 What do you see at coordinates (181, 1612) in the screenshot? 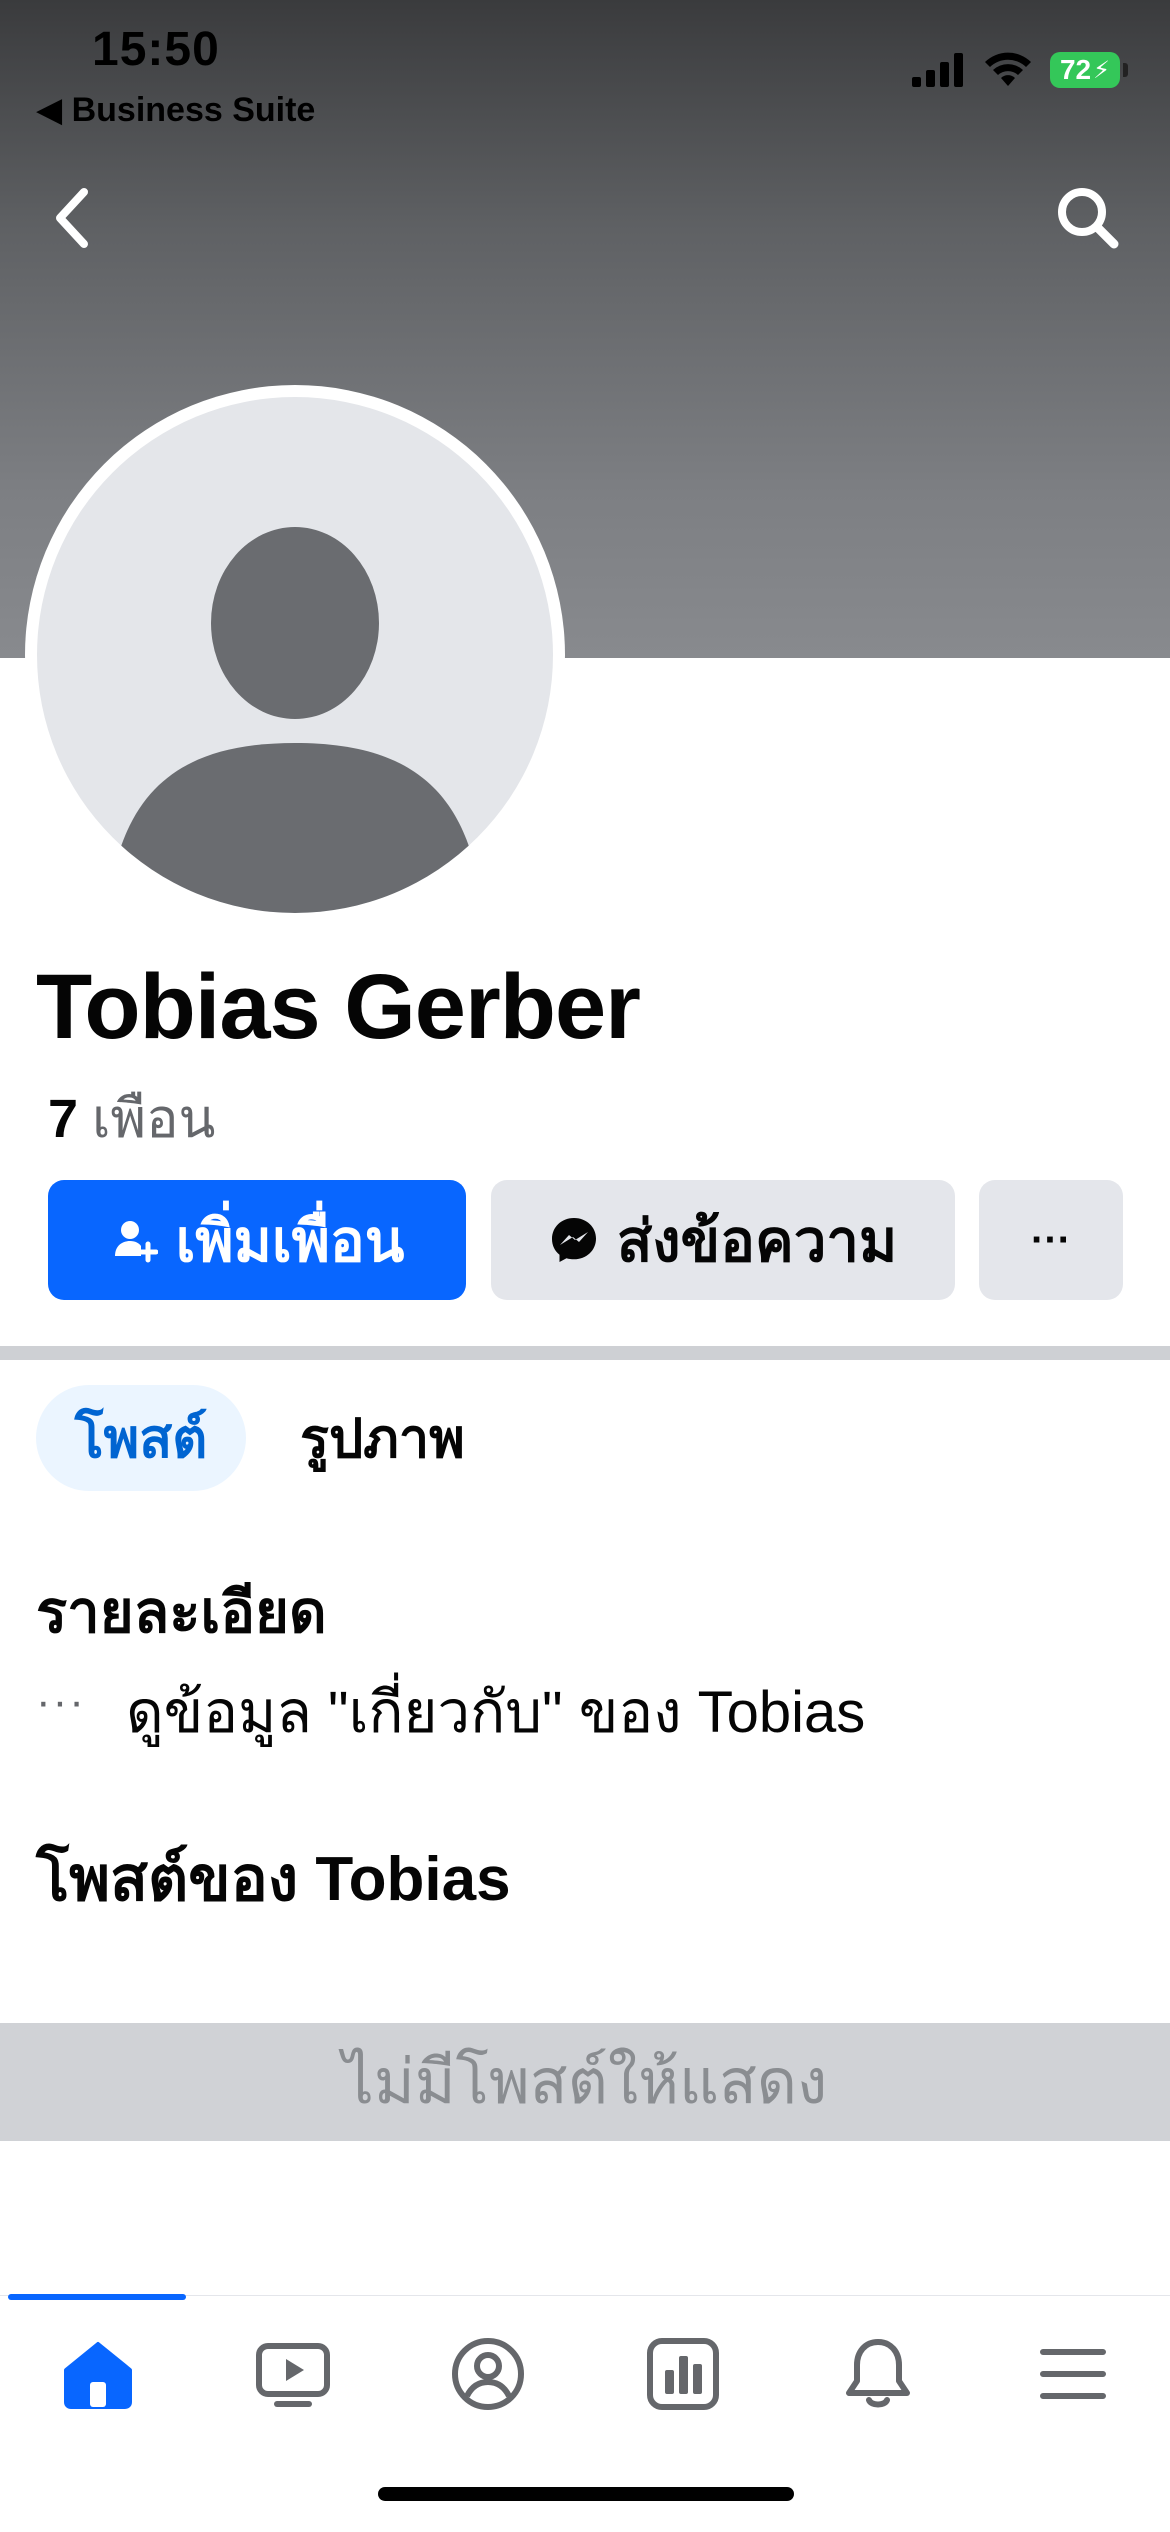
I see `details-title: รายละเอียด` at bounding box center [181, 1612].